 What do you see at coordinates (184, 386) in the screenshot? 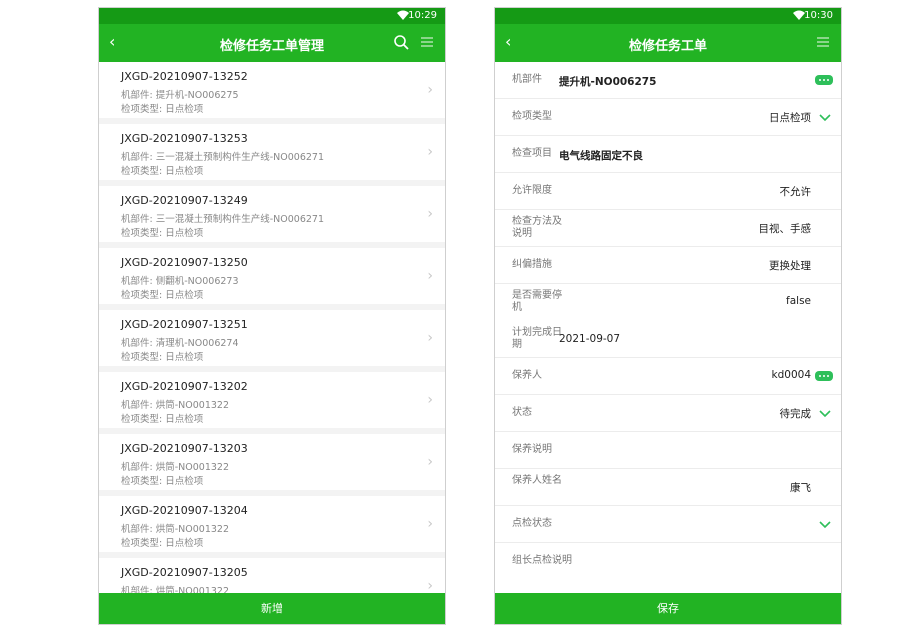
I see `order-code: JXGD-20210907-13202` at bounding box center [184, 386].